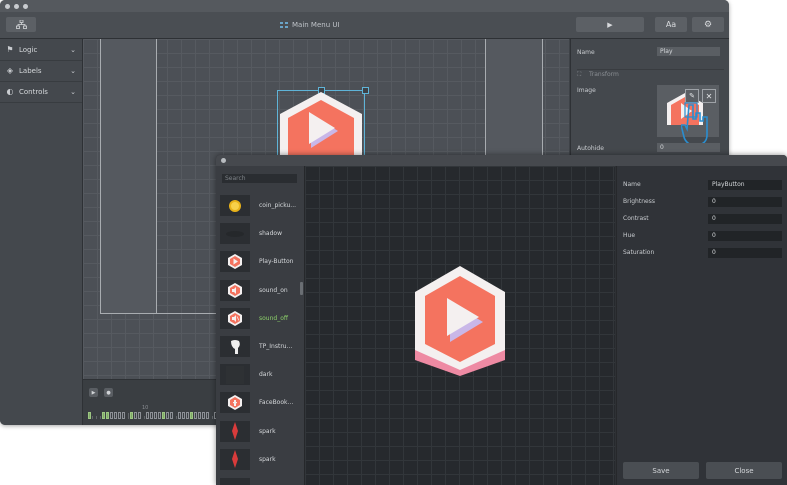 This screenshot has height=485, width=787. I want to click on timeline-play-button: ▶, so click(93, 392).